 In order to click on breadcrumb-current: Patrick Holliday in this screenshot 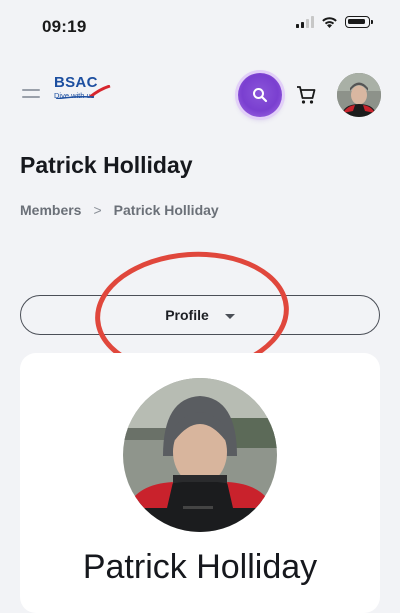, I will do `click(166, 210)`.